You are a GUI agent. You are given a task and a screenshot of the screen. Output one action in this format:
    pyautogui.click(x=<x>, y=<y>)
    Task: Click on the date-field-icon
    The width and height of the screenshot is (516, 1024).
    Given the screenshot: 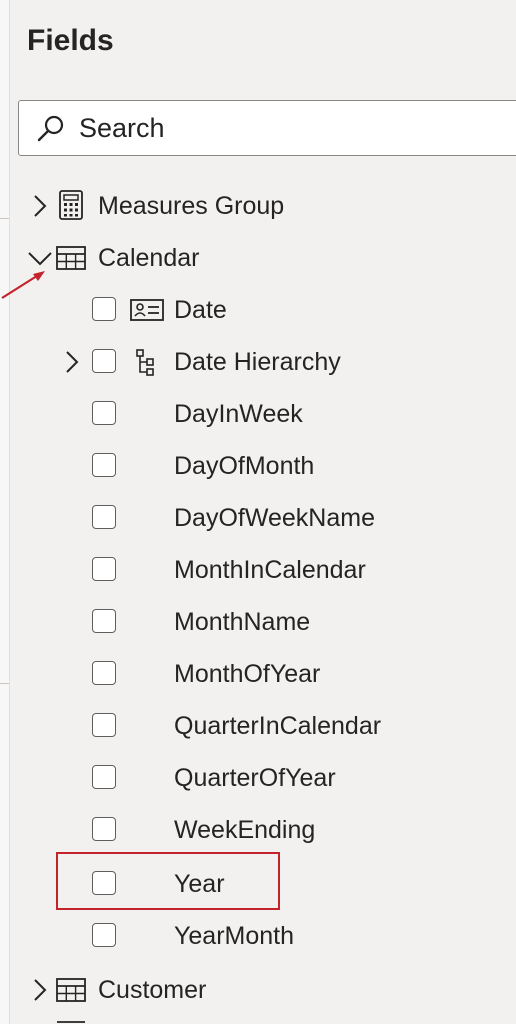 What is the action you would take?
    pyautogui.click(x=147, y=310)
    